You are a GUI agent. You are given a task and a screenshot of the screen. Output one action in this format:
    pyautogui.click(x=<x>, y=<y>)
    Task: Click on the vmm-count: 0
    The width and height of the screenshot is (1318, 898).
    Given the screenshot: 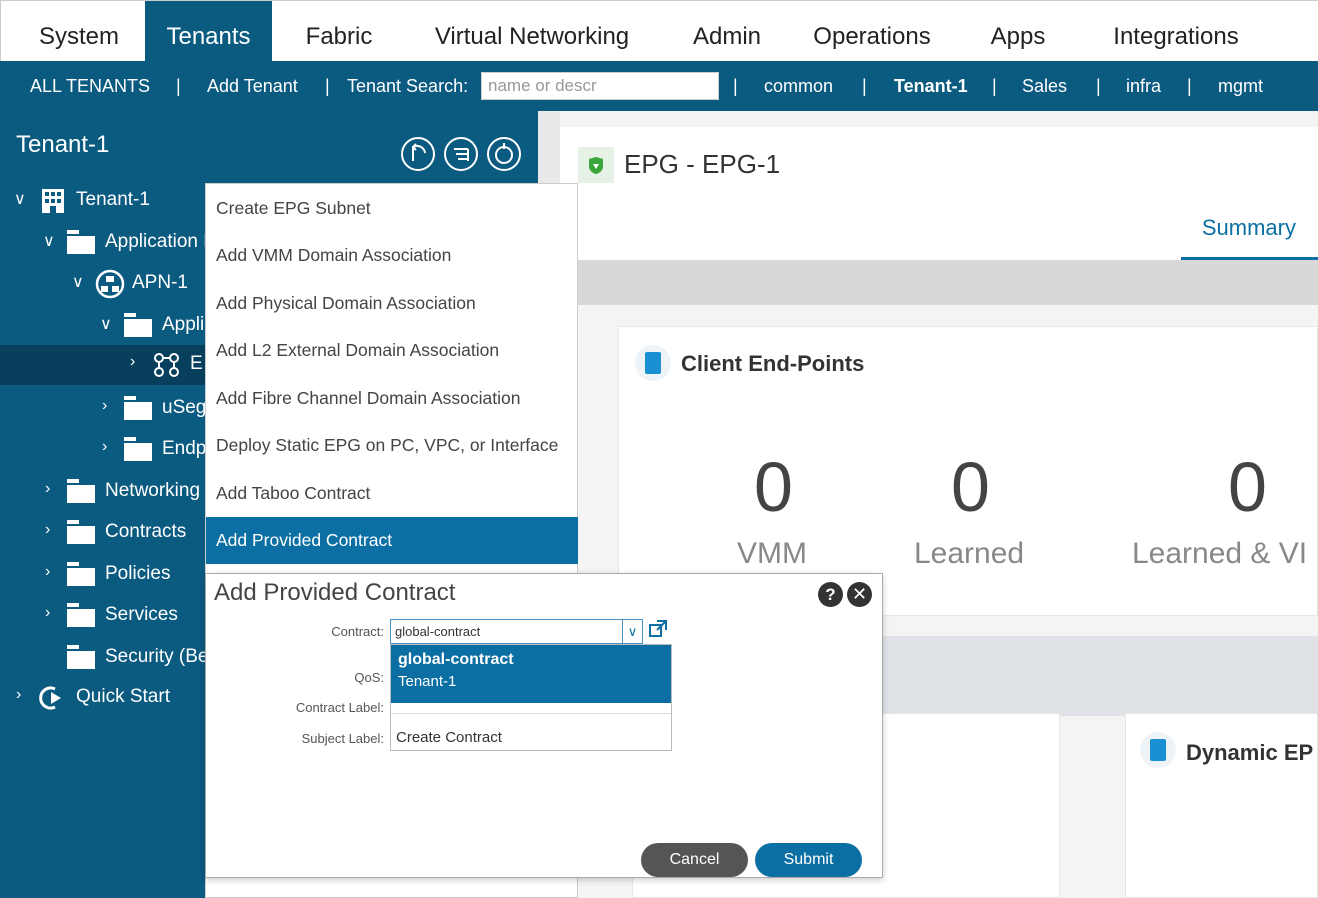 What is the action you would take?
    pyautogui.click(x=773, y=487)
    